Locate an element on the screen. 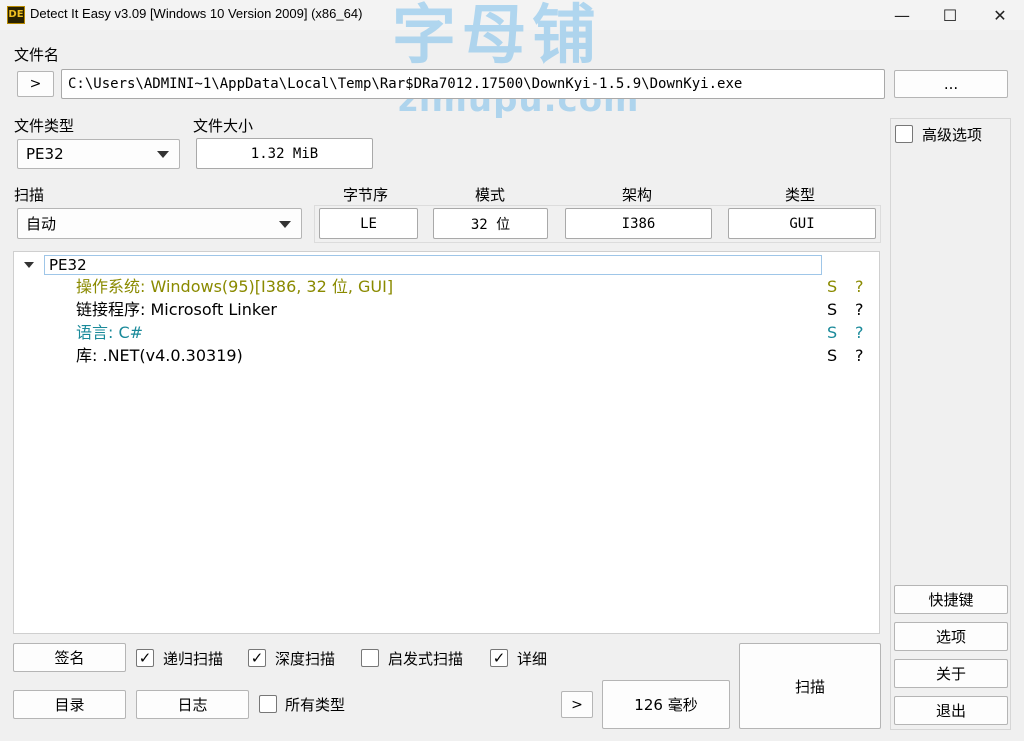 The width and height of the screenshot is (1024, 741). recursive-checkbox: ✓ is located at coordinates (145, 658).